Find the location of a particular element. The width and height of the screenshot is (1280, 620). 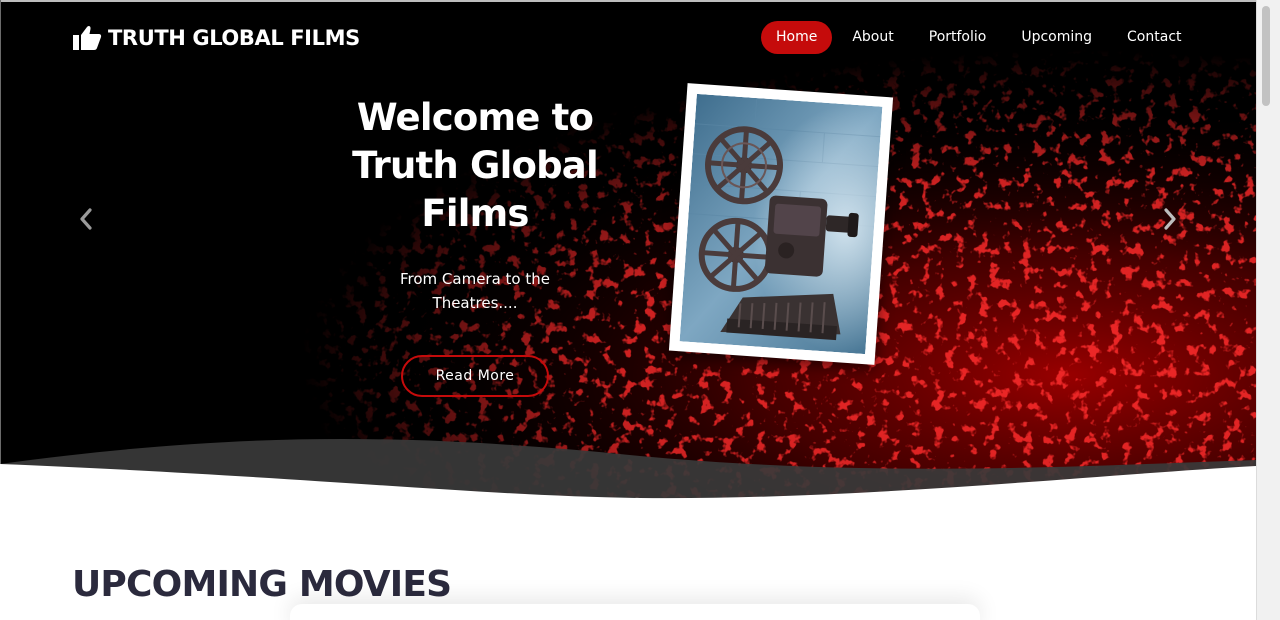

nav-upcoming: Upcoming is located at coordinates (1056, 37).